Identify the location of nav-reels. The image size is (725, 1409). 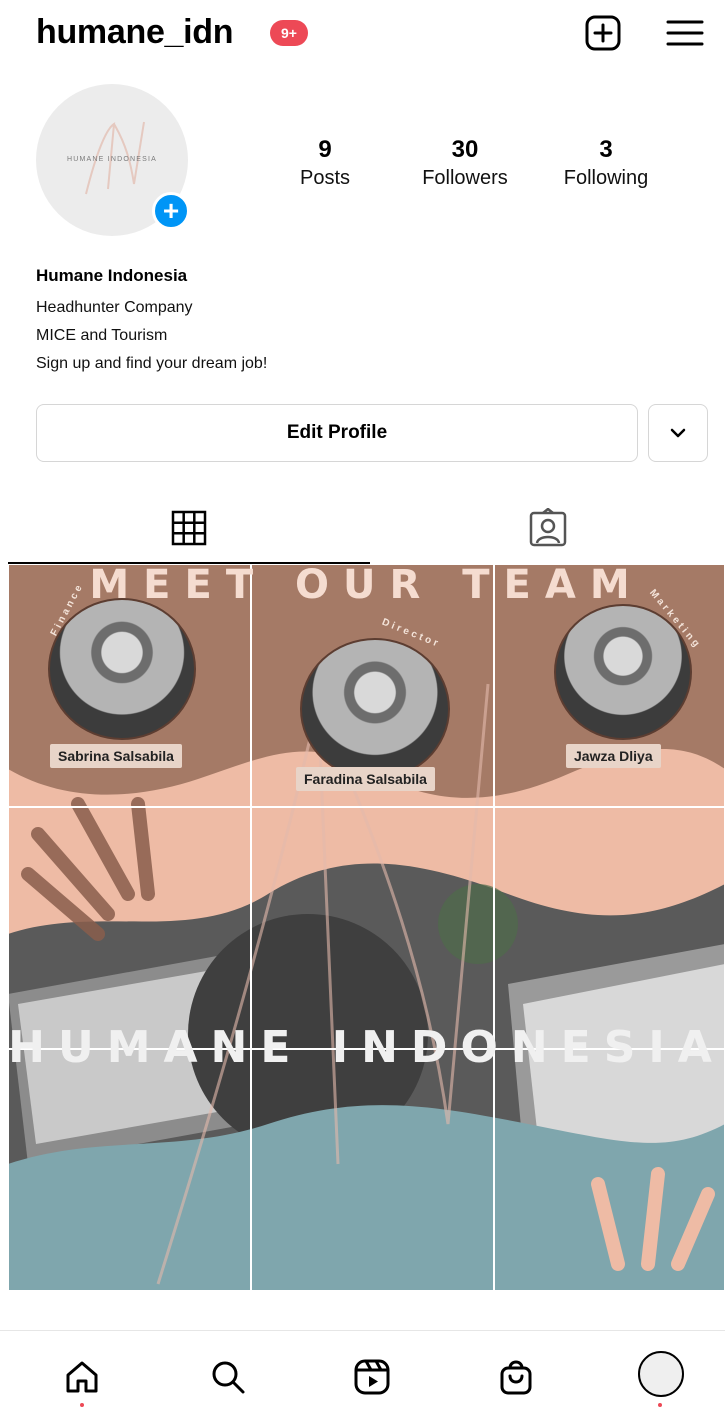
(372, 1377).